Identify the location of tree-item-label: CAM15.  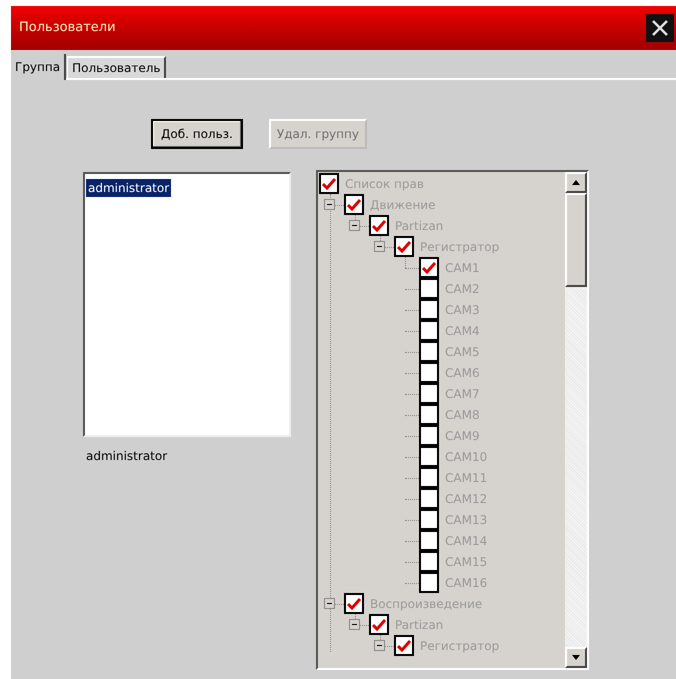
(466, 561).